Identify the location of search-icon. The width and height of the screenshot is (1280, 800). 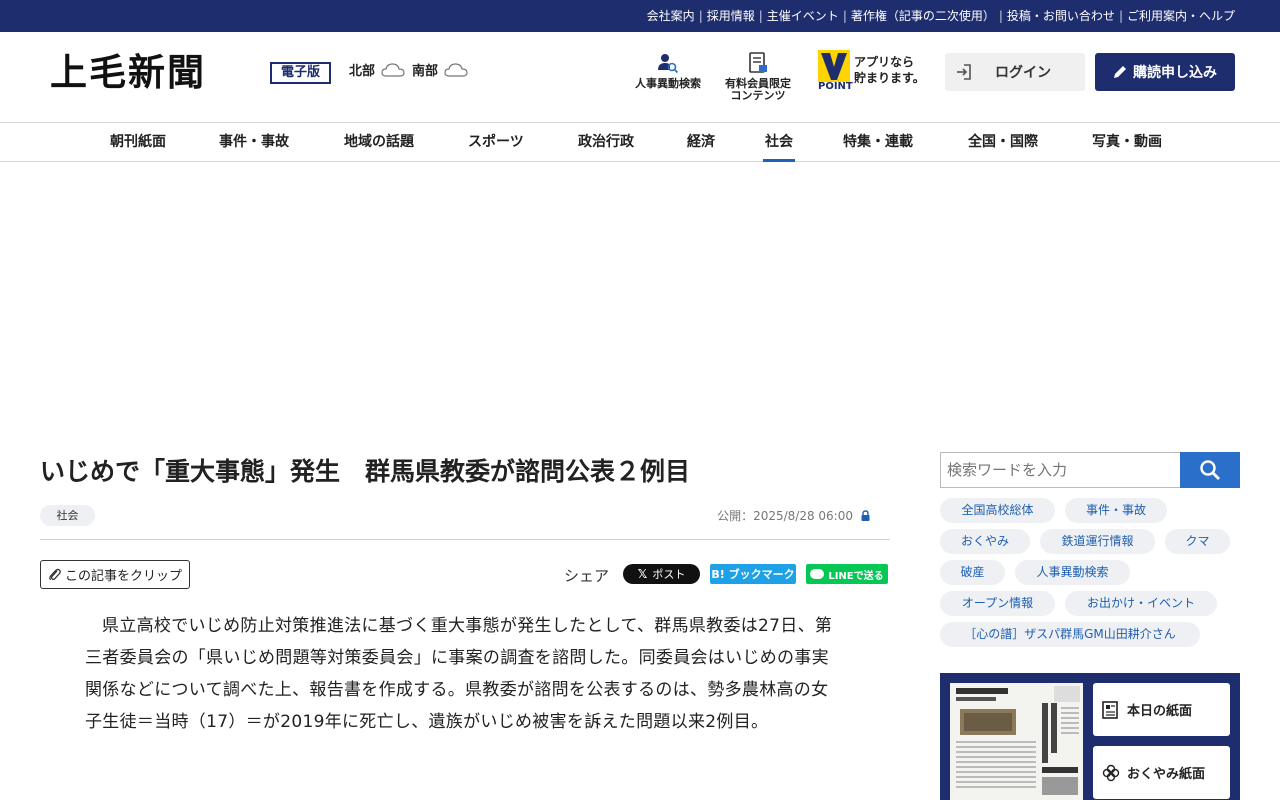
(1210, 470).